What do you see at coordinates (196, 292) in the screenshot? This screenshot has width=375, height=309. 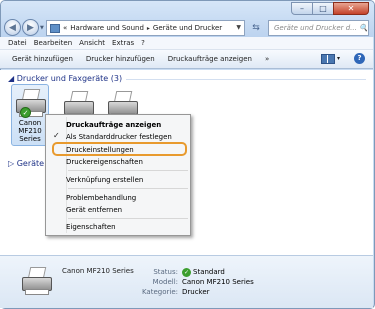 I see `category-value: Drucker` at bounding box center [196, 292].